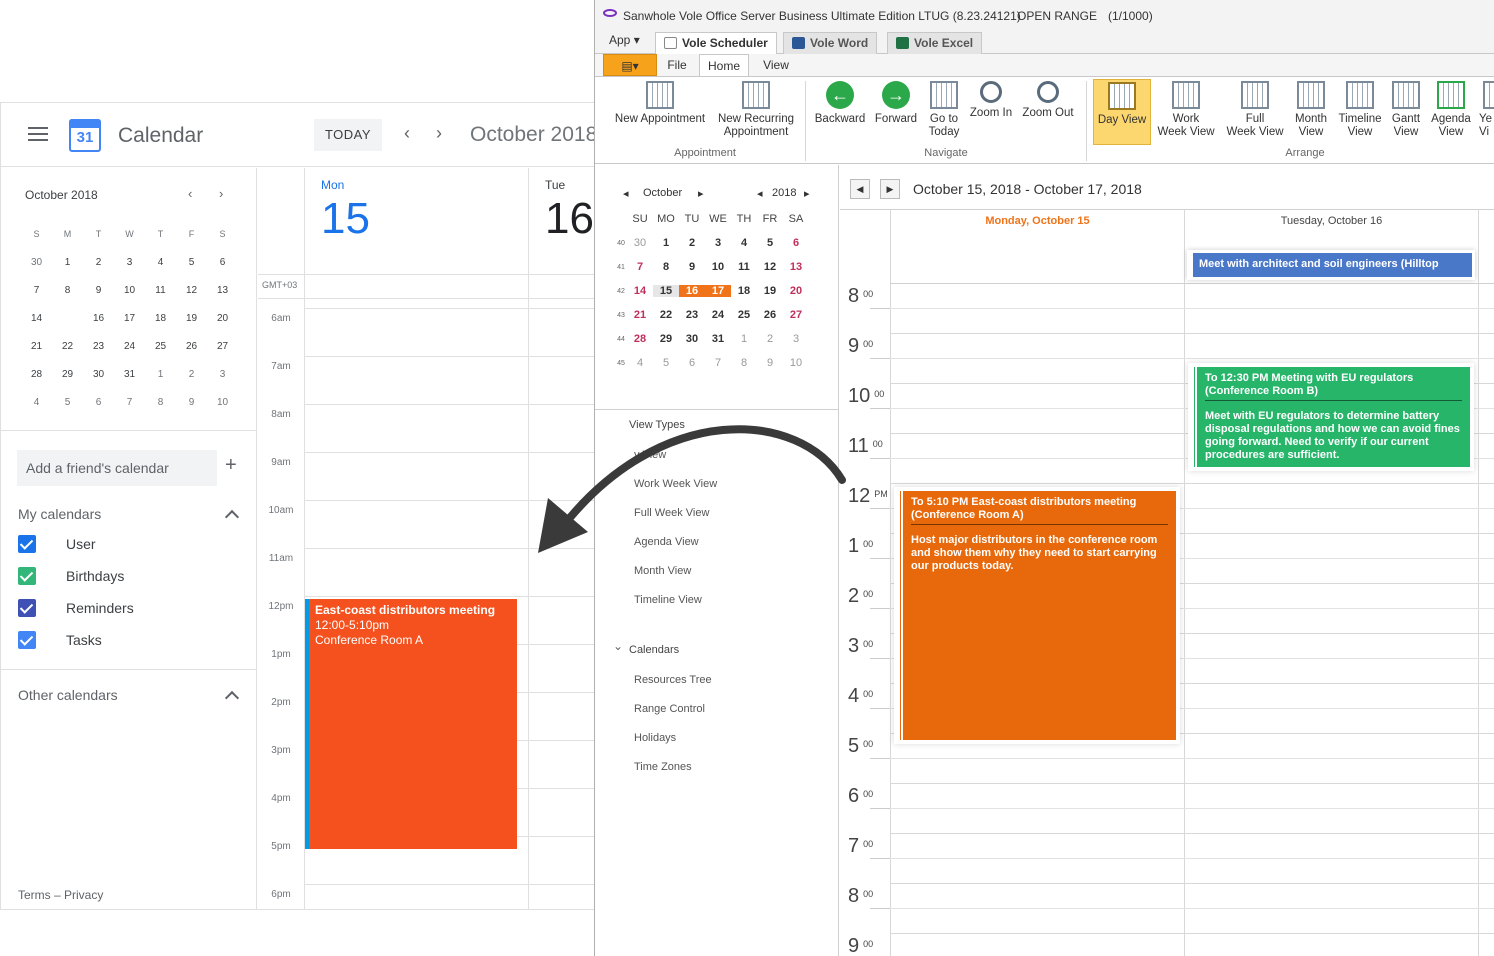 The image size is (1494, 956). I want to click on work-week-view-button: Work Week View, so click(1186, 110).